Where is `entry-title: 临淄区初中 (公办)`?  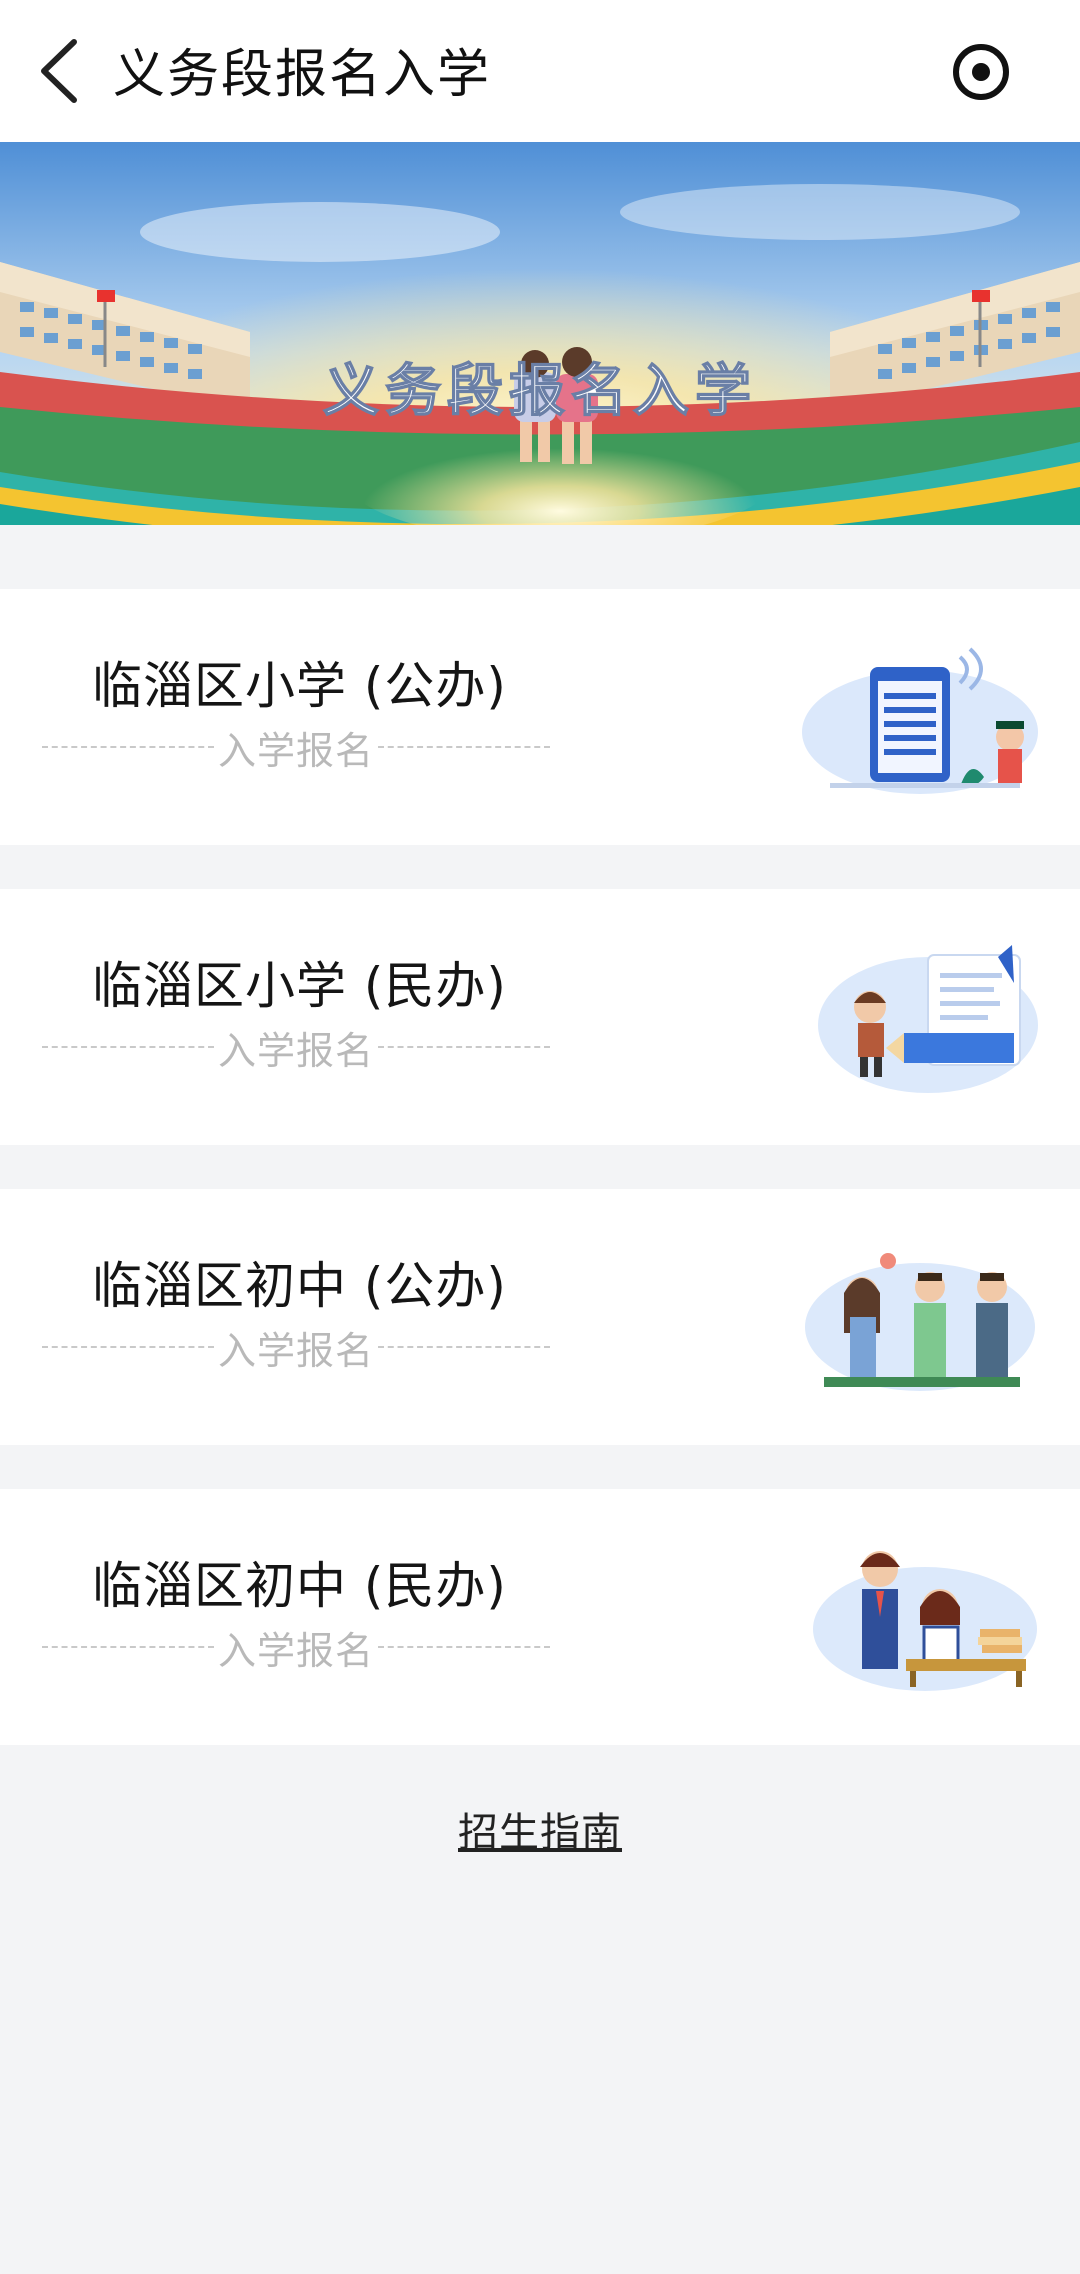
entry-title: 临淄区初中 (公办) is located at coordinates (299, 1286).